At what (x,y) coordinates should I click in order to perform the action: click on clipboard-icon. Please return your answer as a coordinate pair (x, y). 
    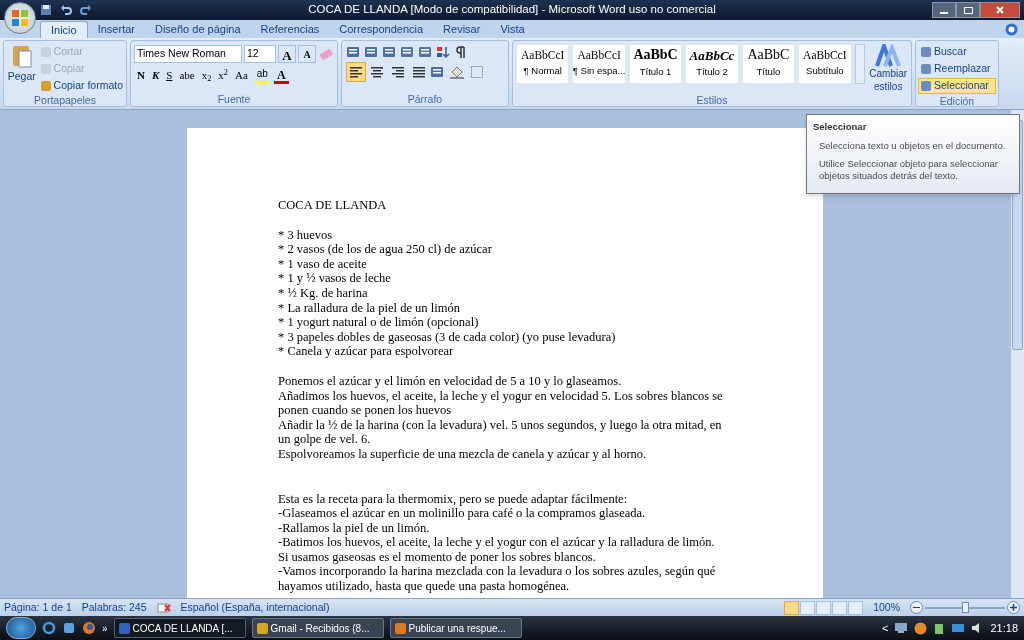
    Looking at the image, I should click on (21, 56).